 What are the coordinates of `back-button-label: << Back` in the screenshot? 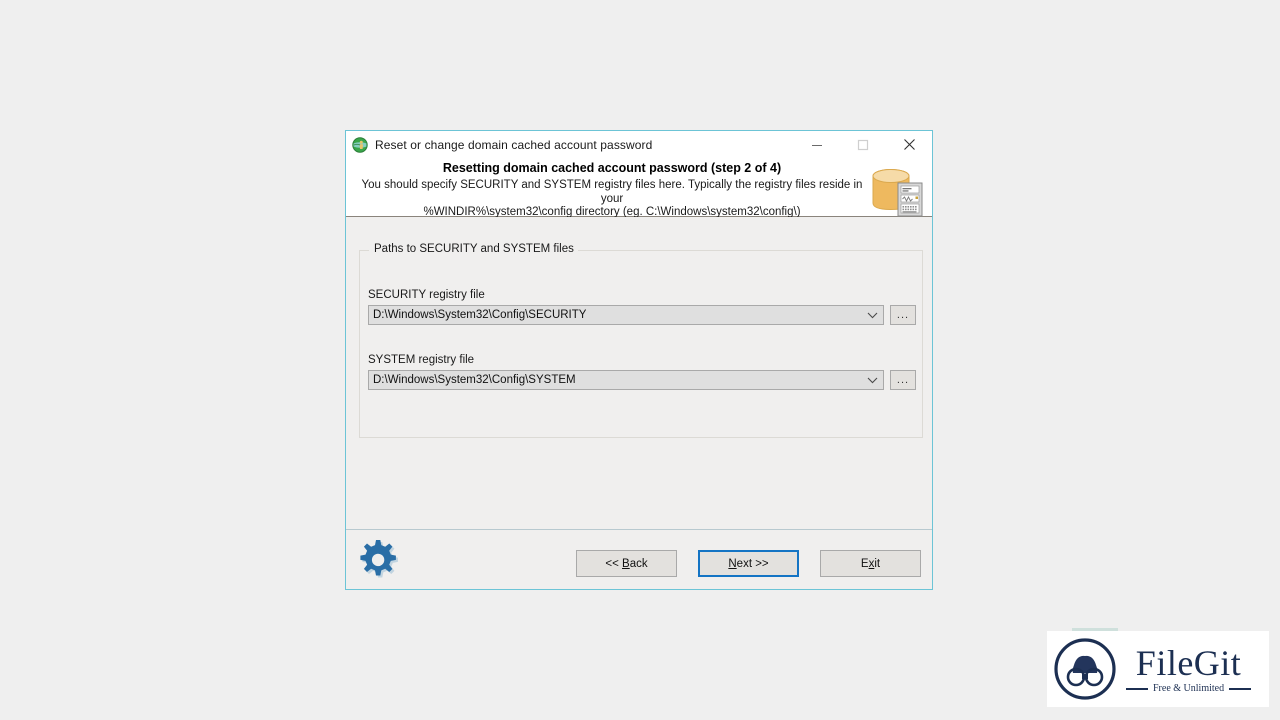 It's located at (626, 563).